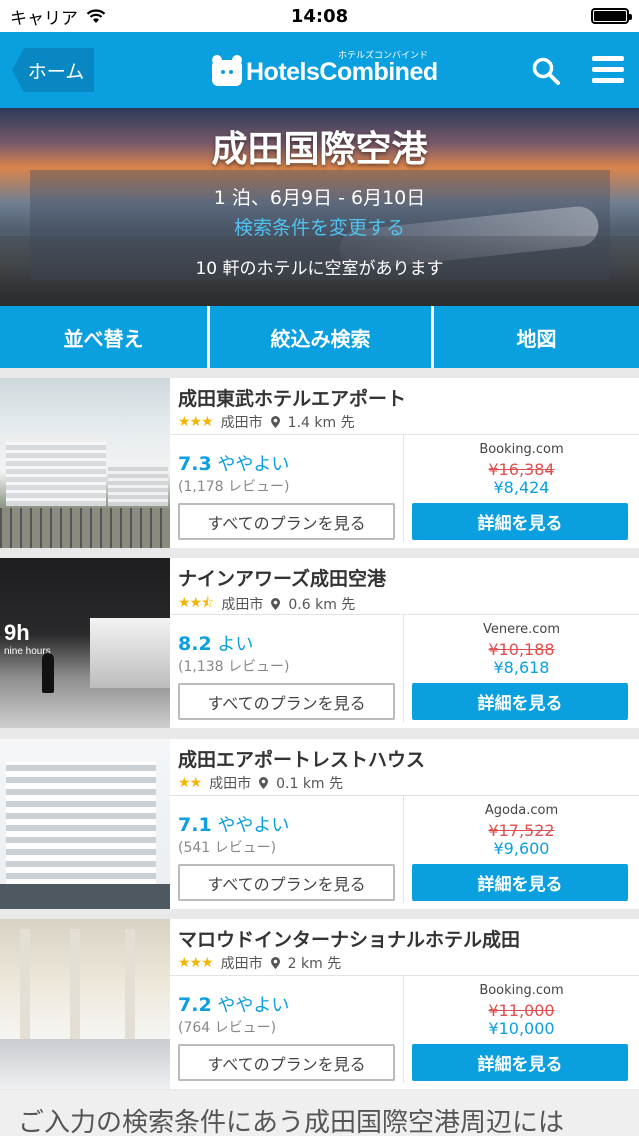 The width and height of the screenshot is (639, 1136). I want to click on rating-text: よい, so click(235, 644).